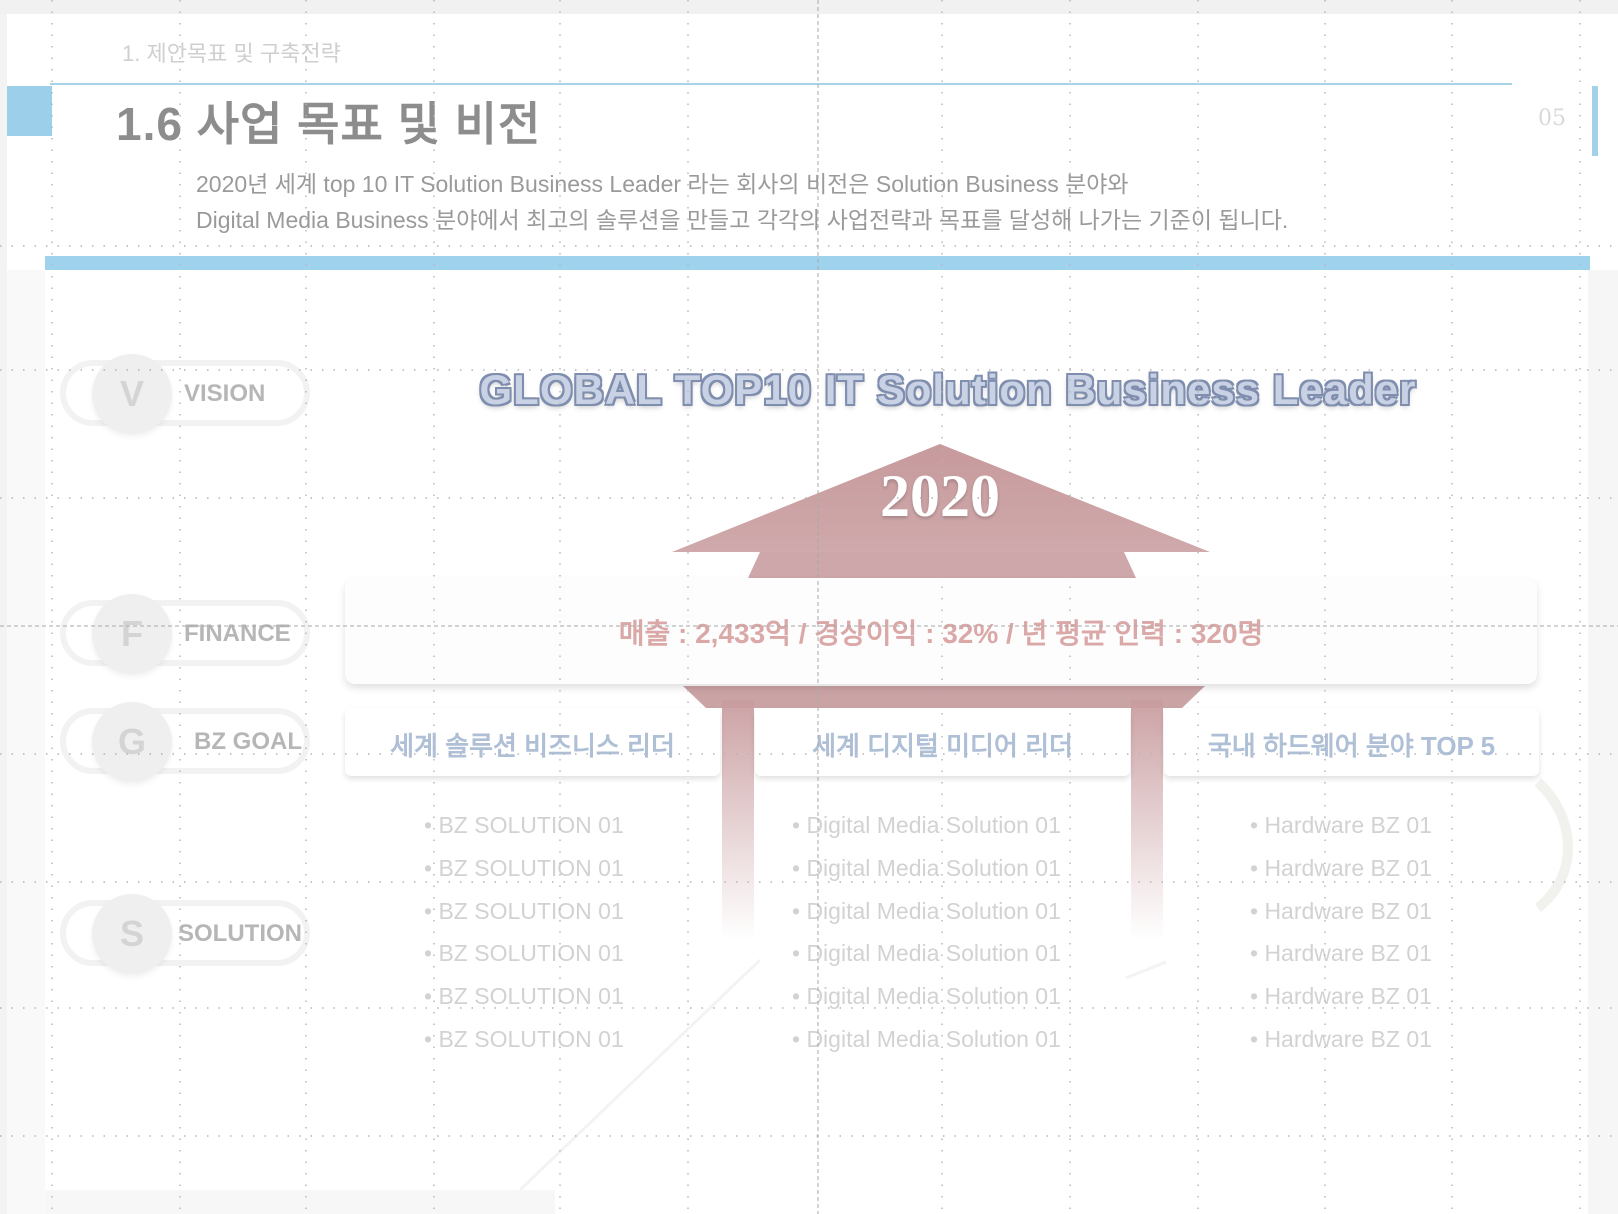 This screenshot has width=1618, height=1214. What do you see at coordinates (225, 393) in the screenshot?
I see `row-label-vision: VISION` at bounding box center [225, 393].